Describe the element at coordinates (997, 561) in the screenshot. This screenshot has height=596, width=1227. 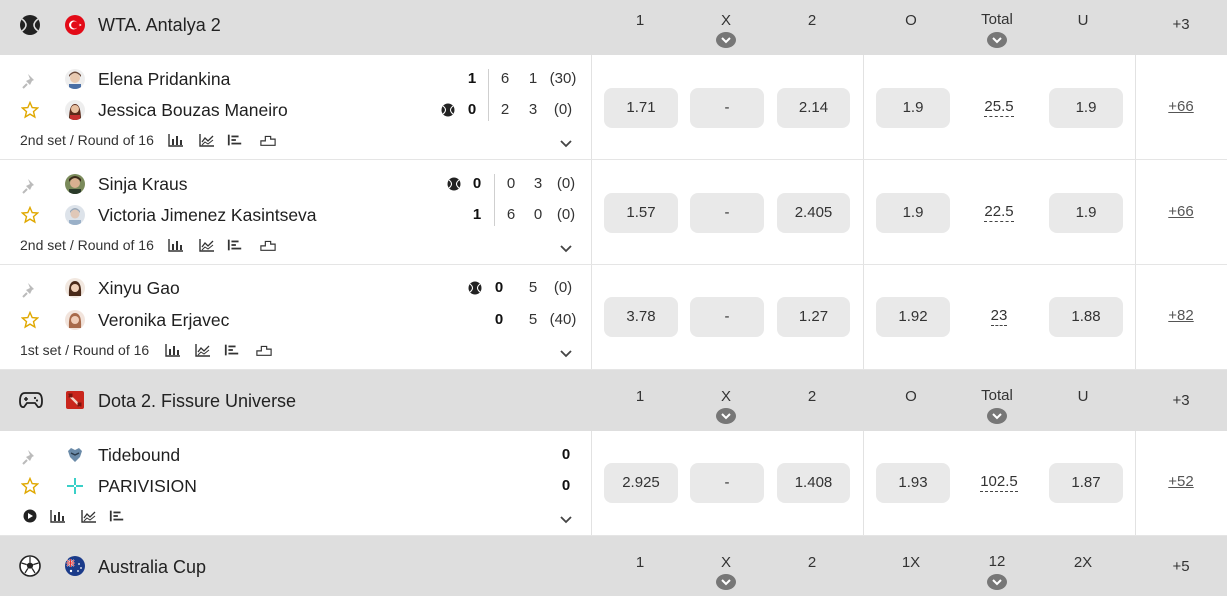
I see `col-header-12: 12` at that location.